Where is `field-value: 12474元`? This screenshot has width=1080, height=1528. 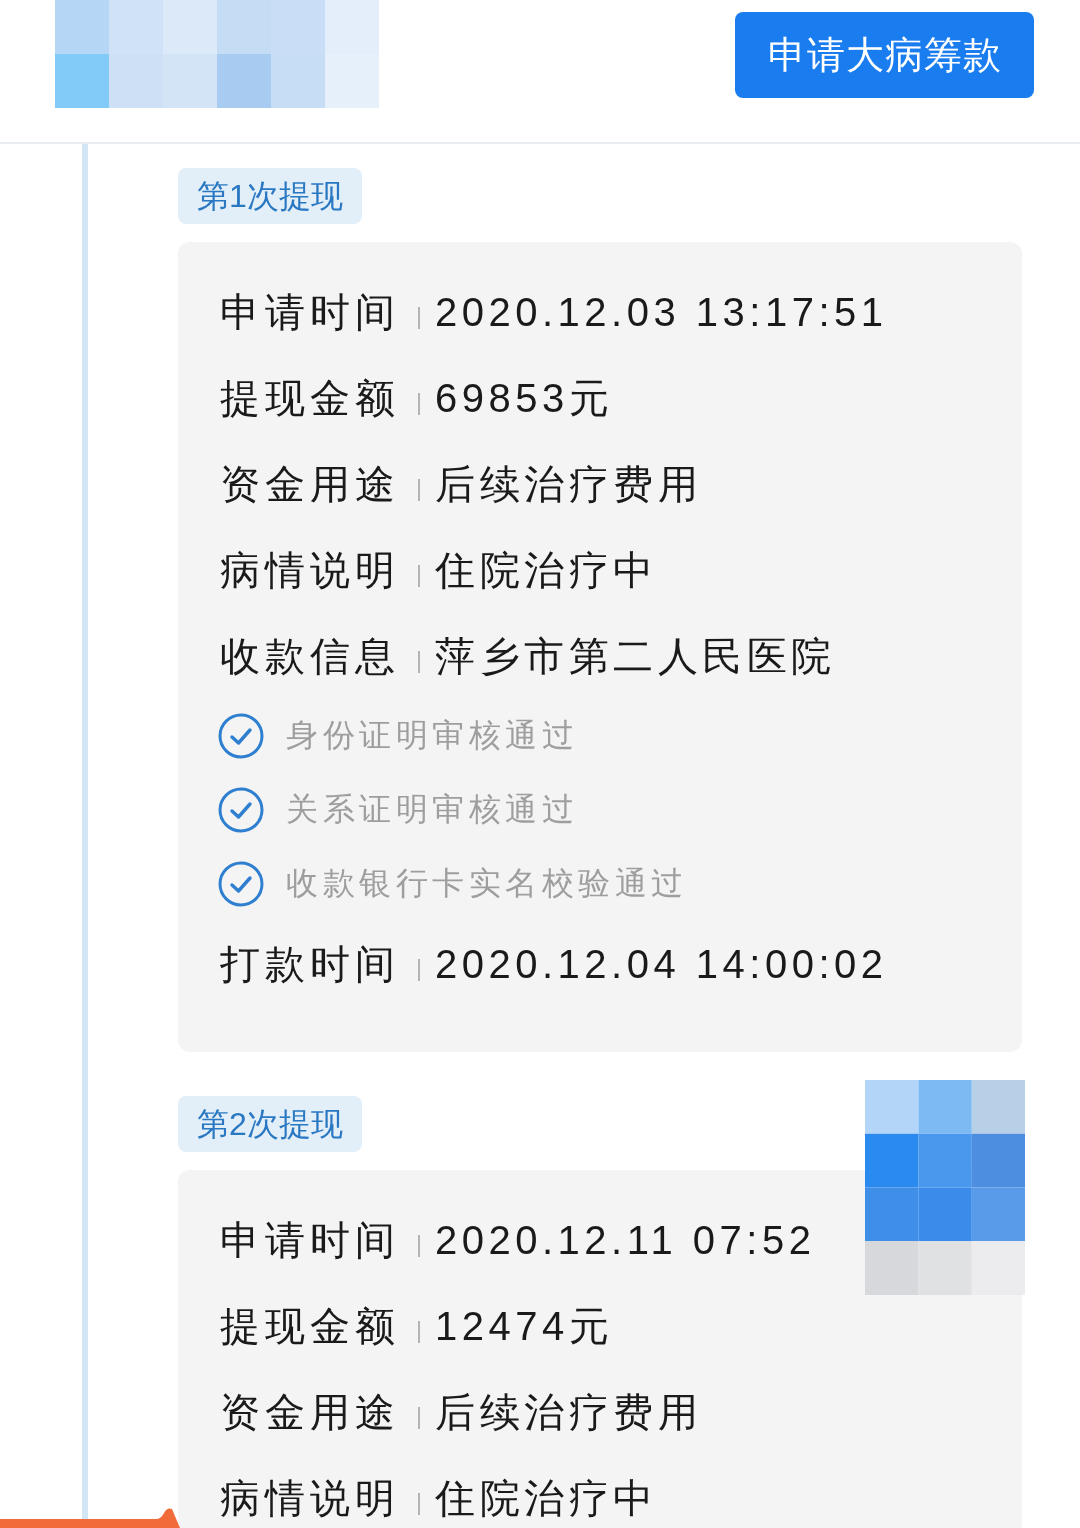
field-value: 12474元 is located at coordinates (524, 1326).